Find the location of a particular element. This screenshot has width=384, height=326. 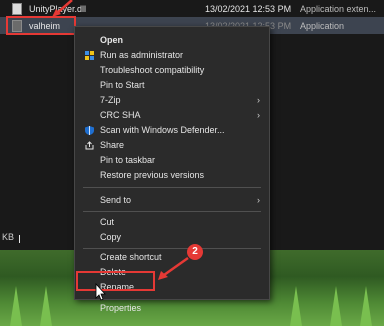

step-number-badge: 2 is located at coordinates (195, 252).